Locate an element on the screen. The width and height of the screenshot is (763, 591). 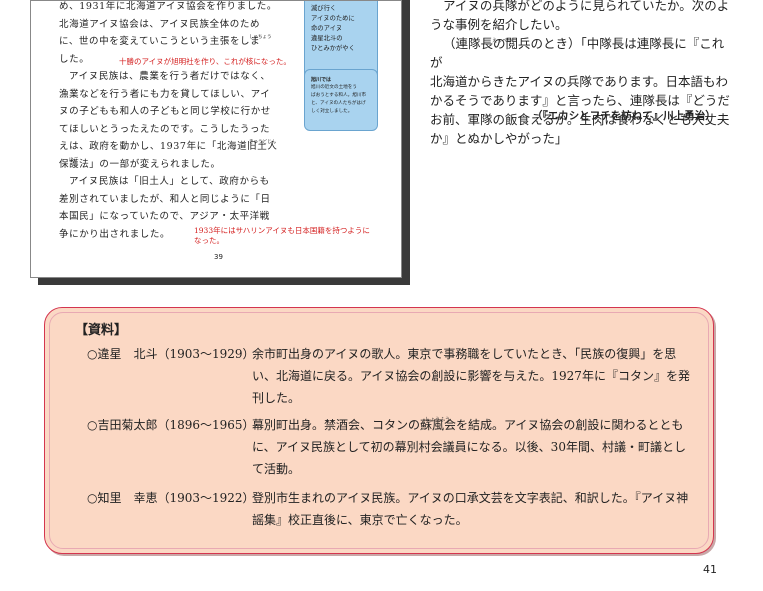
ruby-eppei: えっぺい is located at coordinates (502, 41).